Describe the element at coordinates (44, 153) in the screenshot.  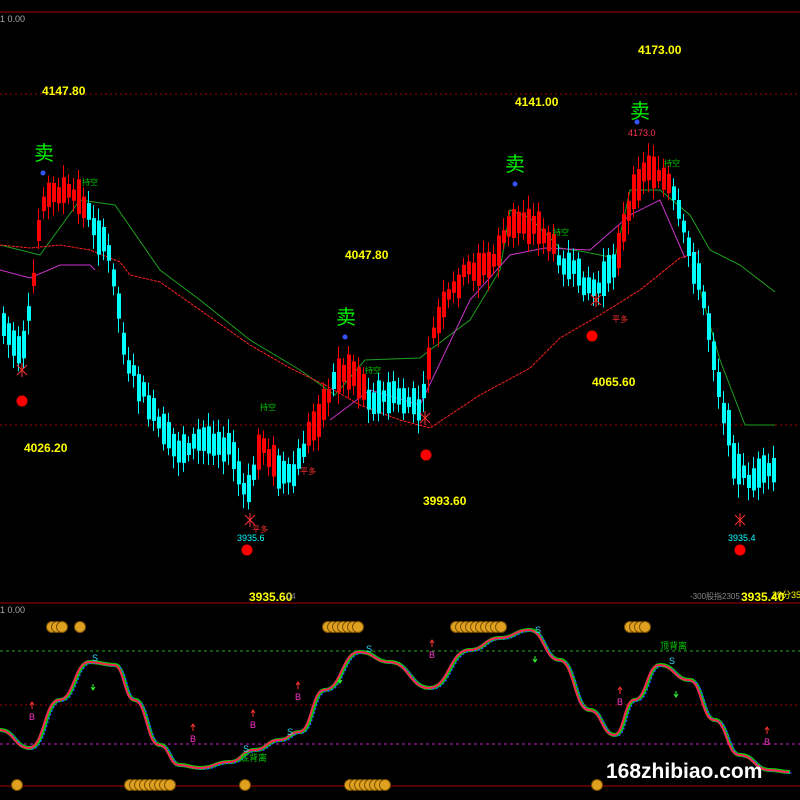
I see `sell-signal-1: 卖` at that location.